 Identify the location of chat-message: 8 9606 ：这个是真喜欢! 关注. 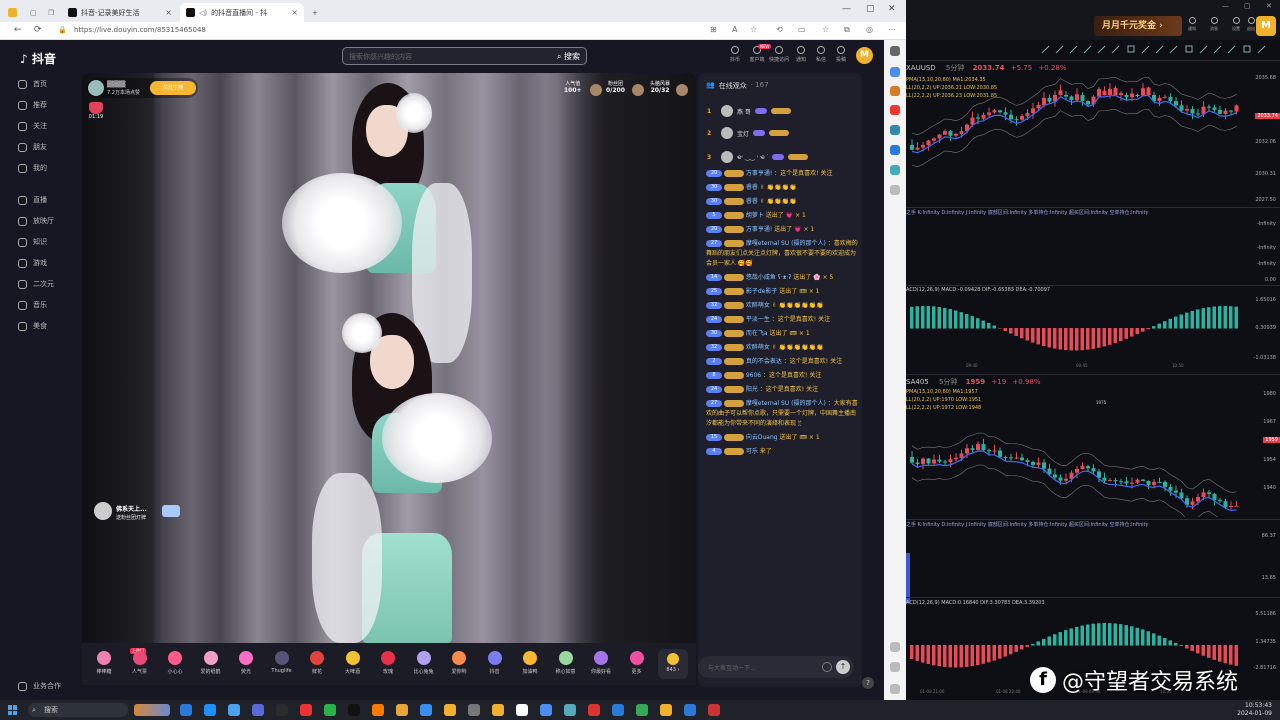
(782, 376).